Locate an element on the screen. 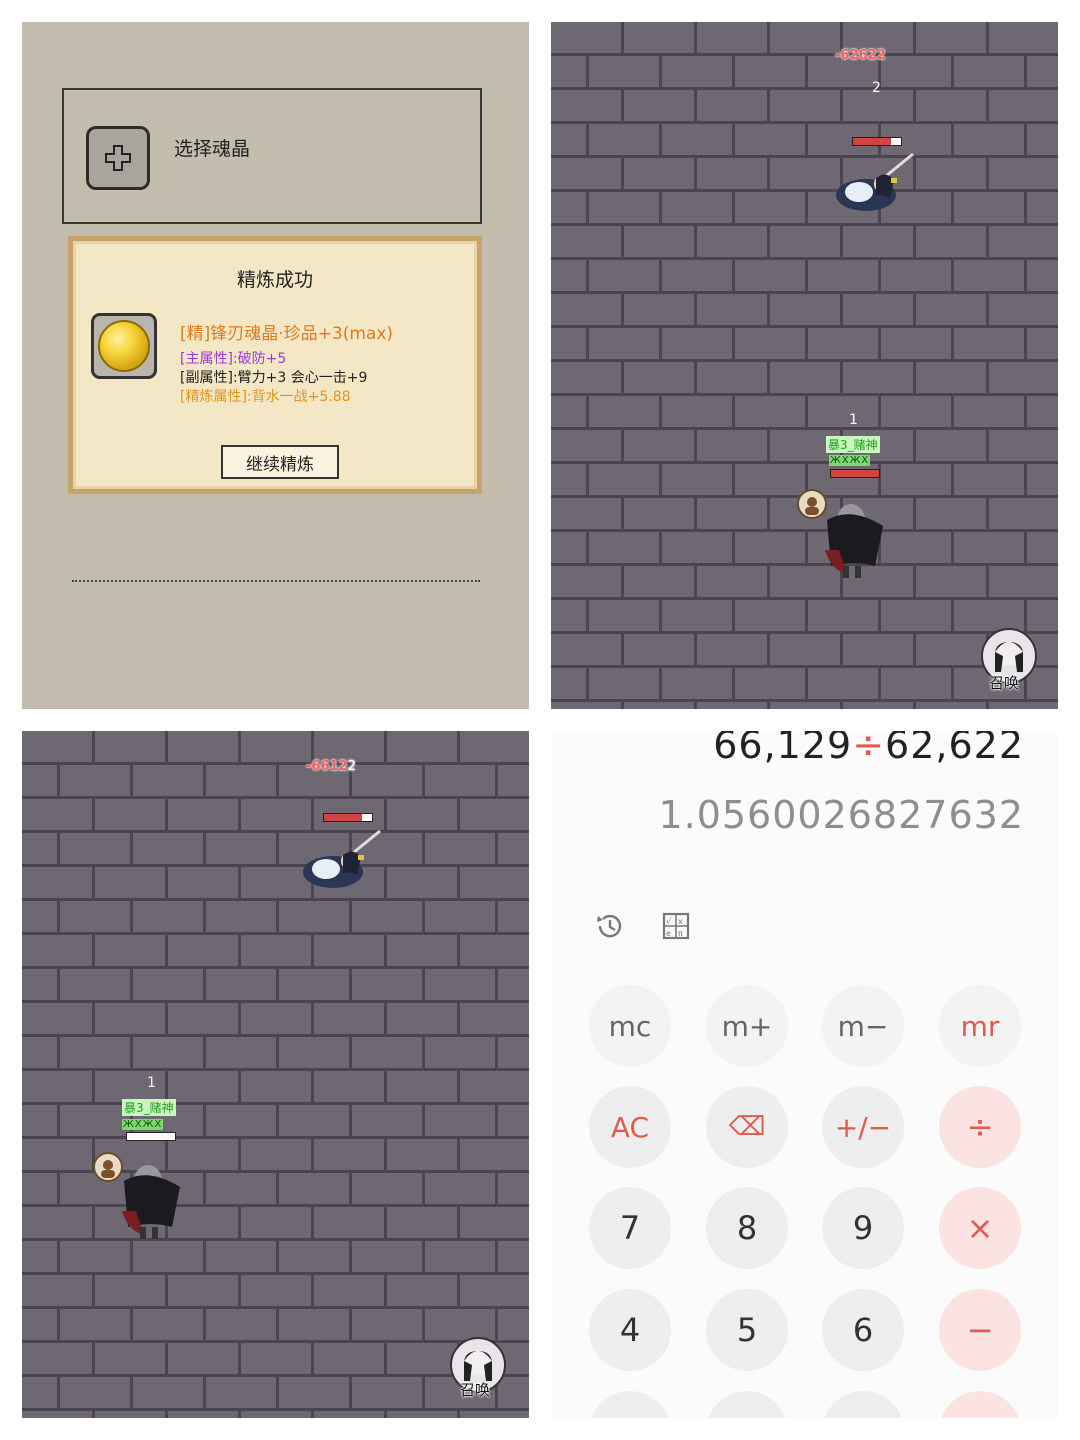  digit-2-key is located at coordinates (747, 1404).